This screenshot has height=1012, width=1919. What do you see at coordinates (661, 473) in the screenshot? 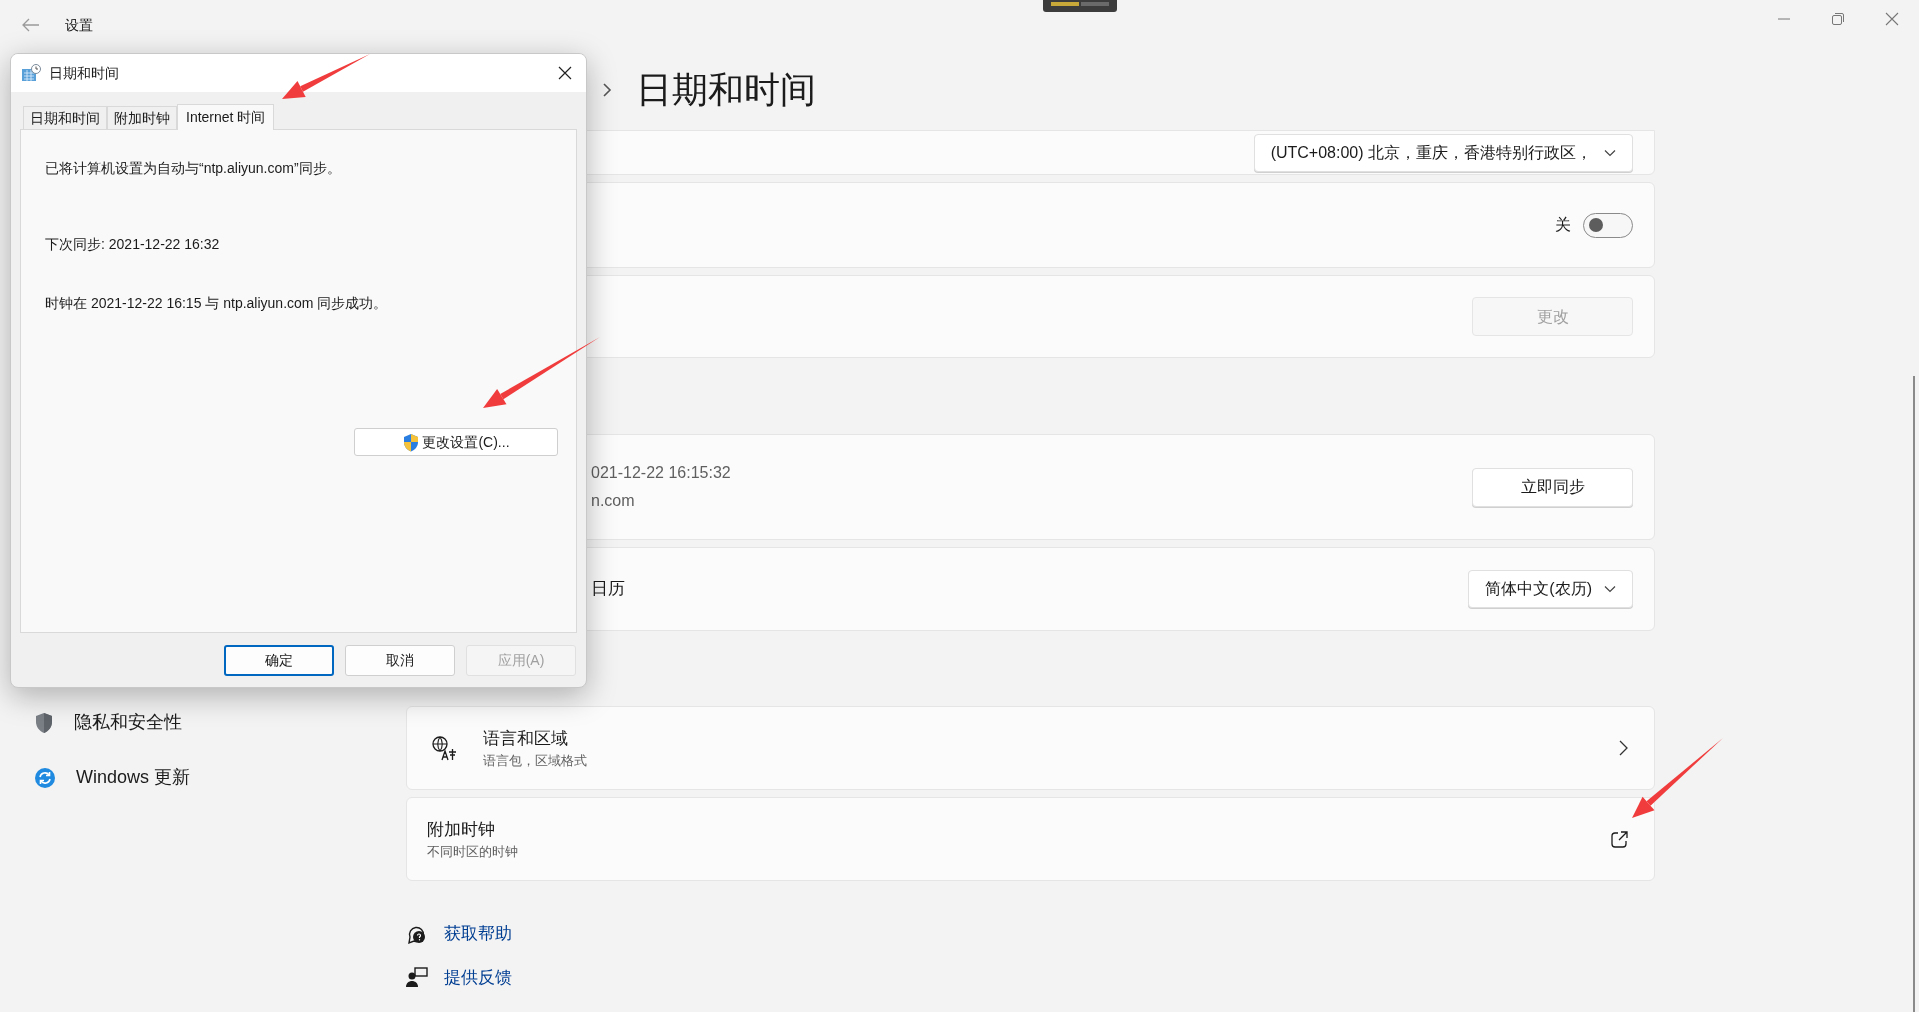
I see `card-text: 021-12-22 16:15:32` at bounding box center [661, 473].